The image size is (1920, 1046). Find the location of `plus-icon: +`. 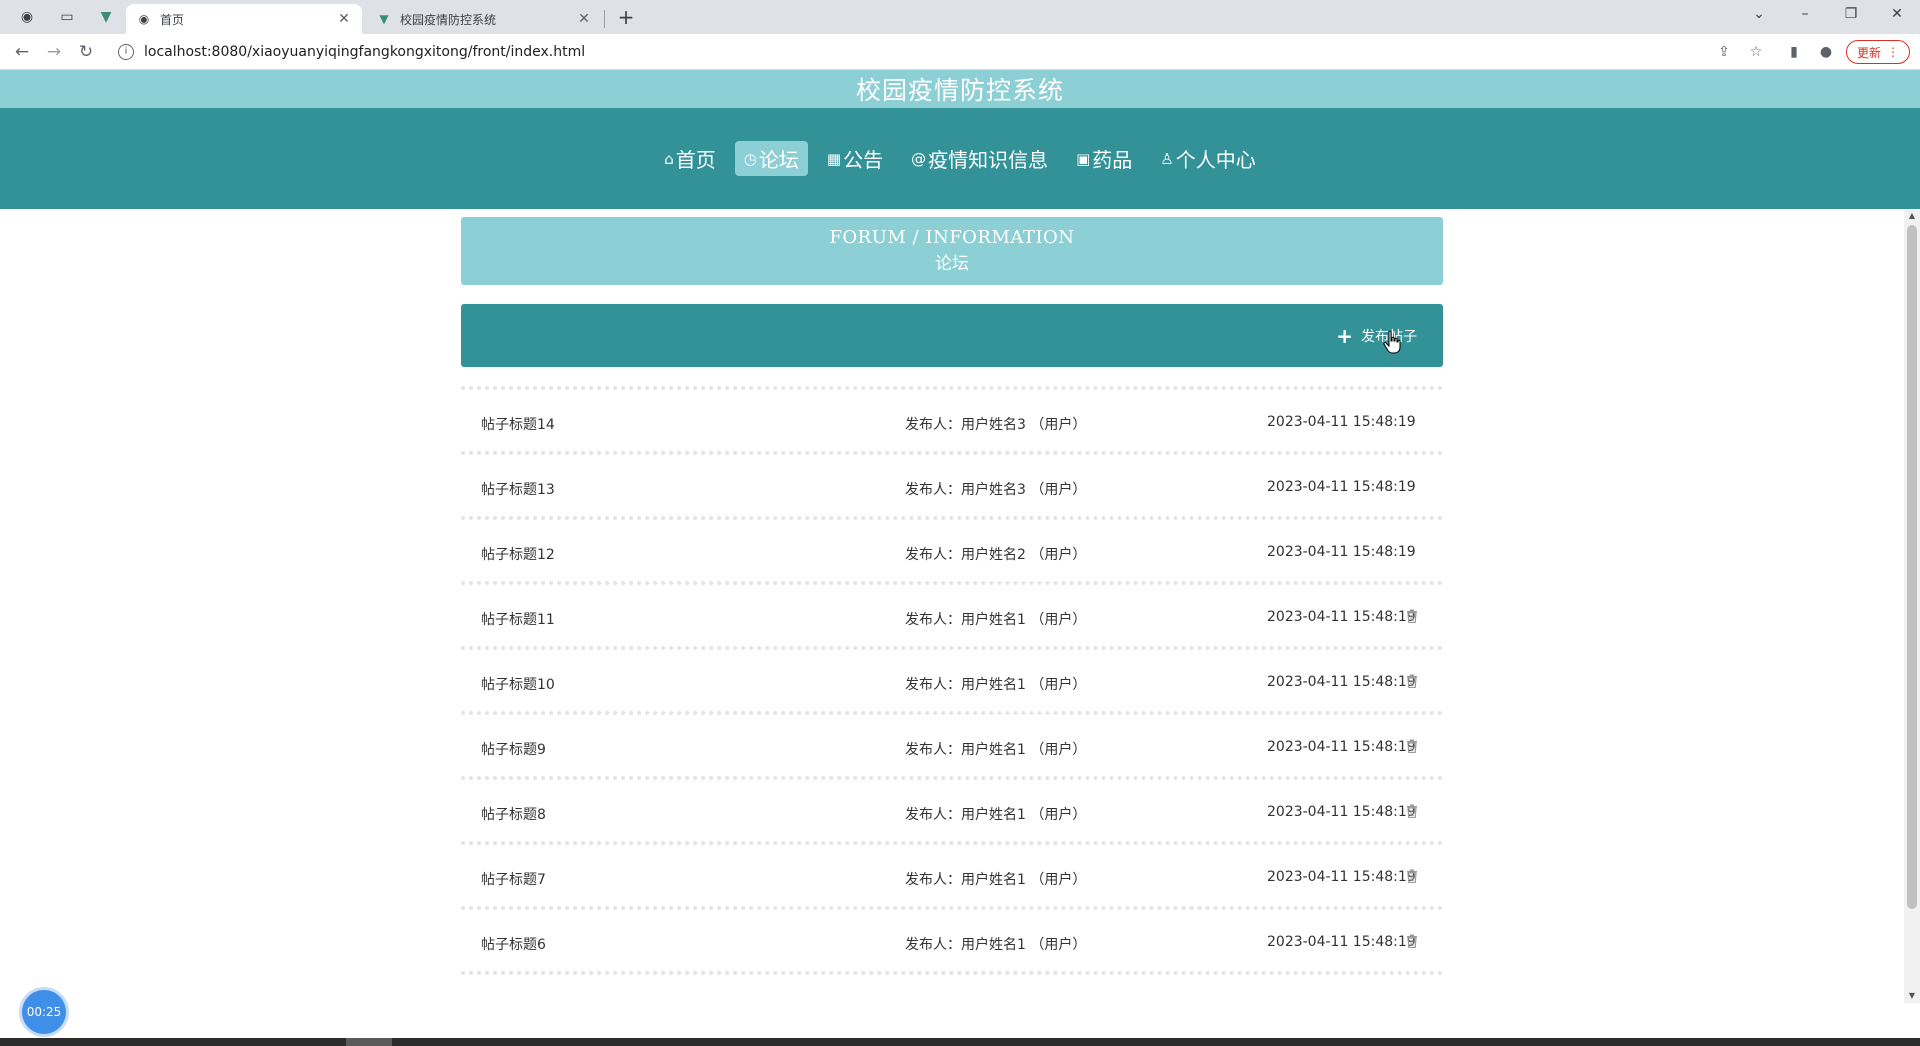

plus-icon: + is located at coordinates (1344, 336).